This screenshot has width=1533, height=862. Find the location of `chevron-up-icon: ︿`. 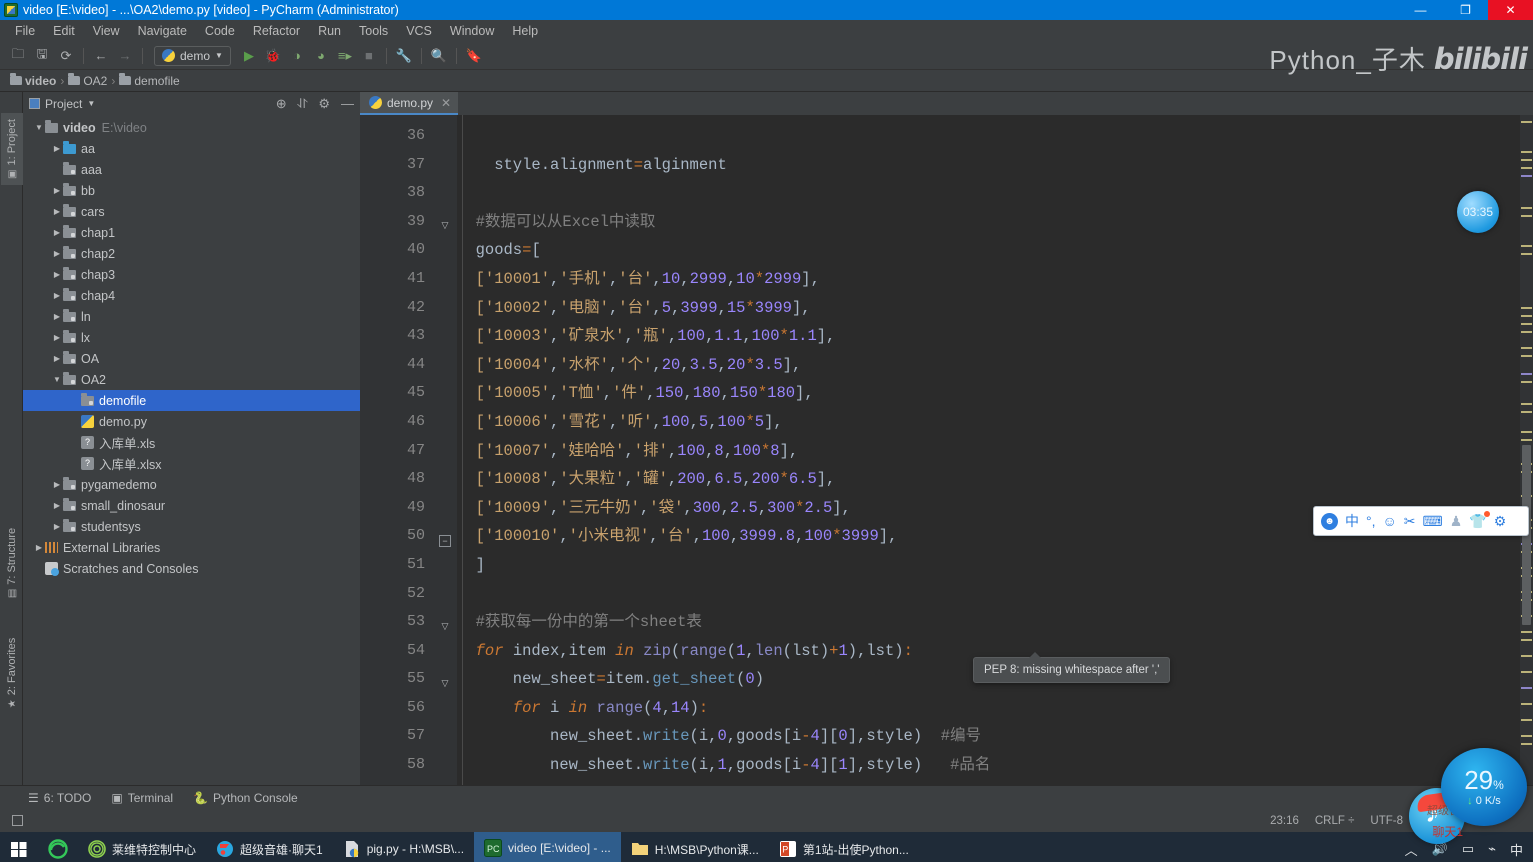

chevron-up-icon: ︿ is located at coordinates (1411, 849).